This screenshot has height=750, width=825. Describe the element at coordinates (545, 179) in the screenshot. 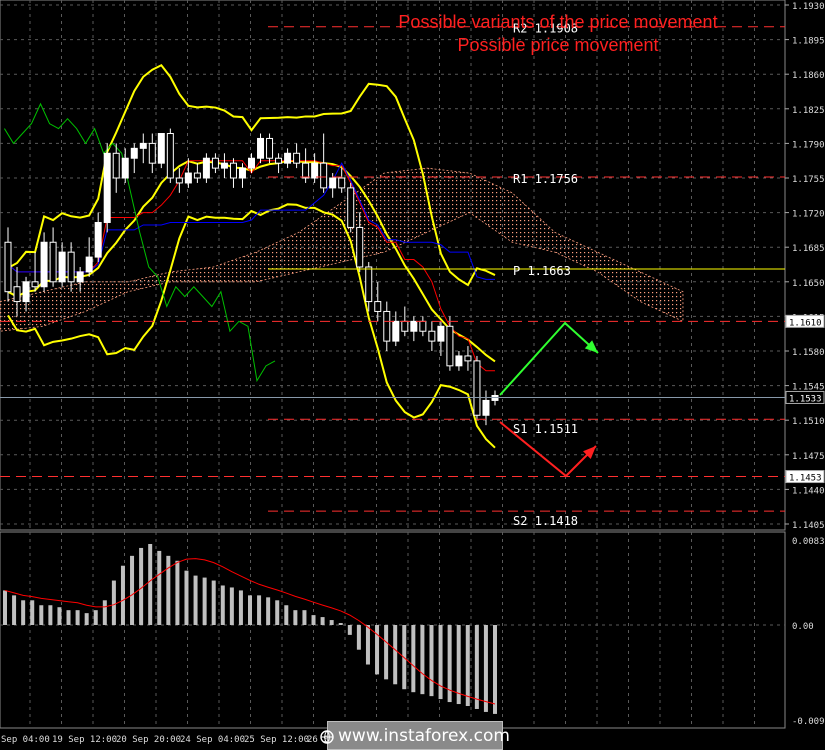

I see `level-label-r1: R1 1.1756` at that location.